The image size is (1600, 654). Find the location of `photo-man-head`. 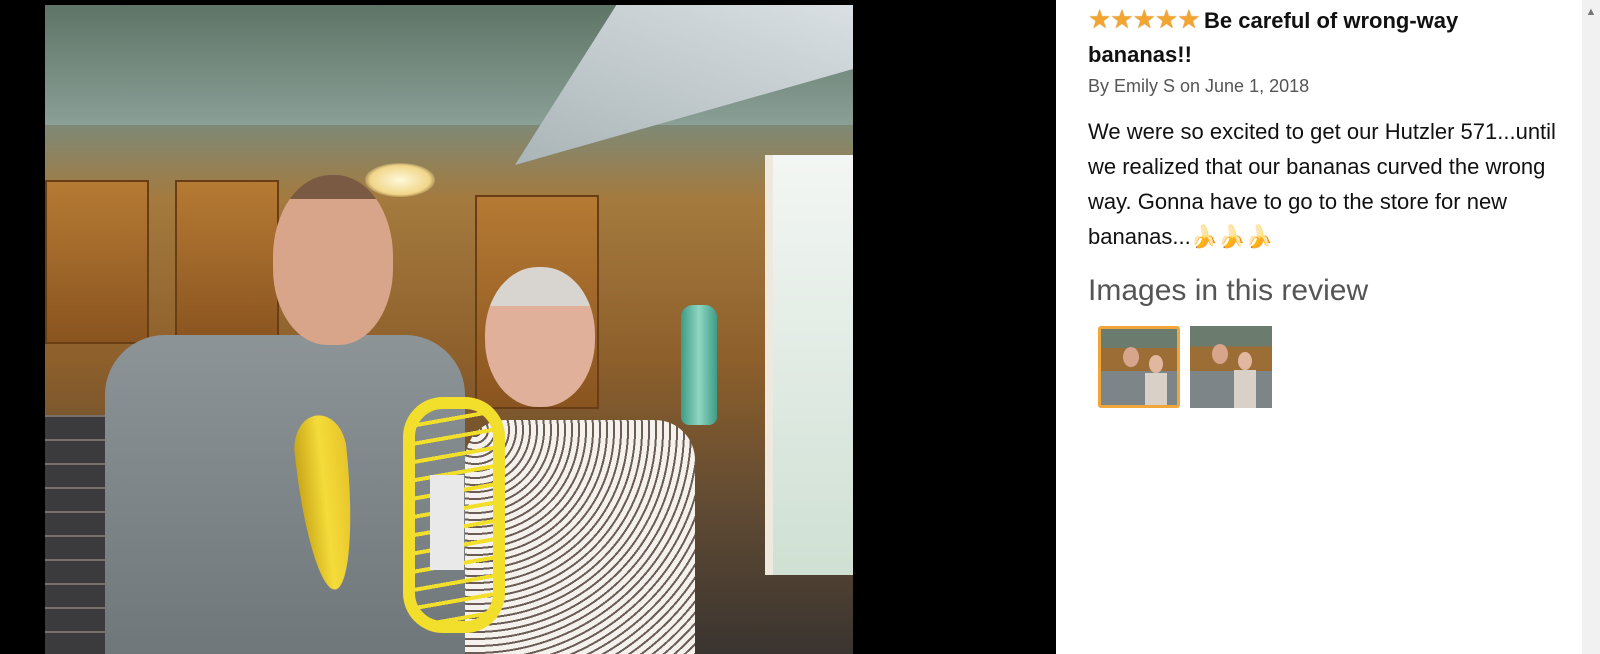

photo-man-head is located at coordinates (333, 260).